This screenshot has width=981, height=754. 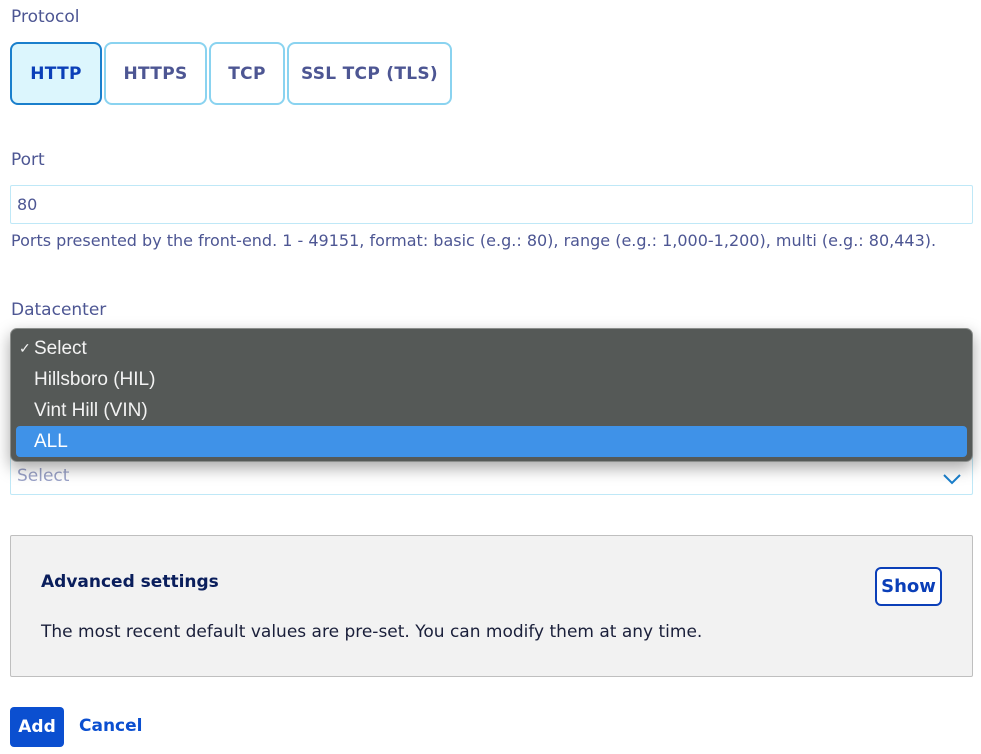 What do you see at coordinates (155, 73) in the screenshot?
I see `protocol-option-https: HTTPS` at bounding box center [155, 73].